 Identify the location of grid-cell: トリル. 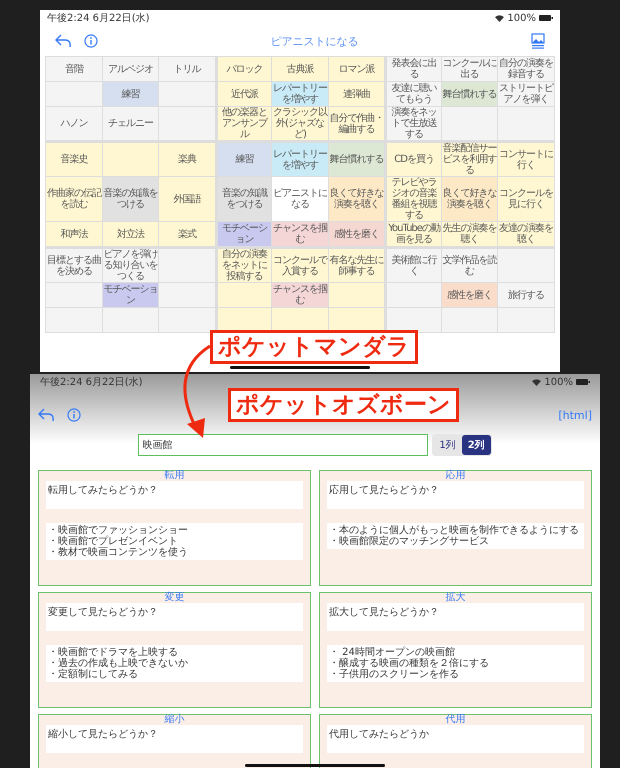
(187, 69).